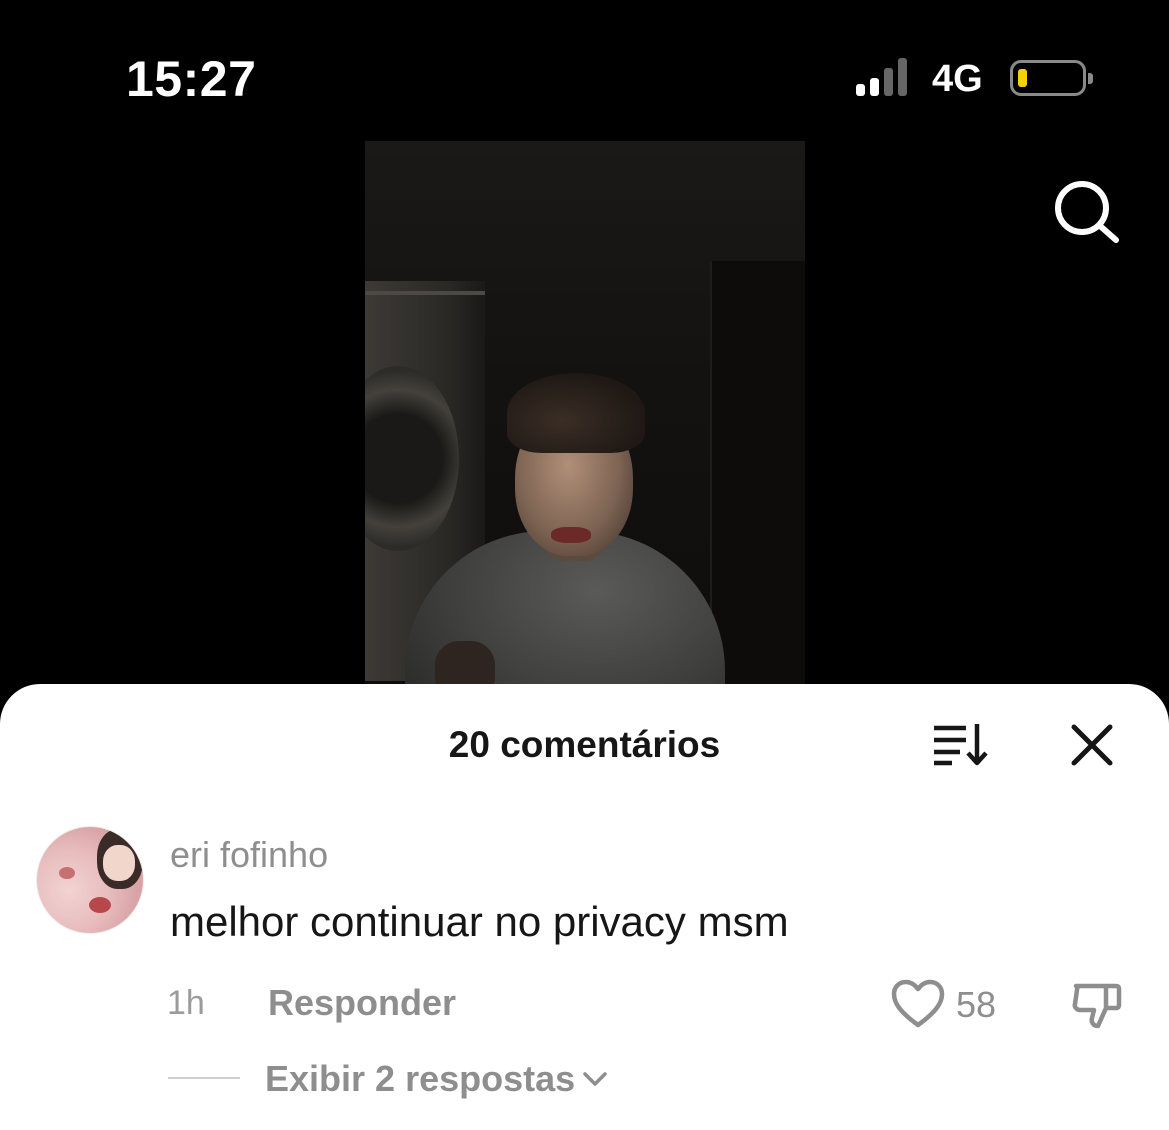  I want to click on status-time: 15:27, so click(191, 79).